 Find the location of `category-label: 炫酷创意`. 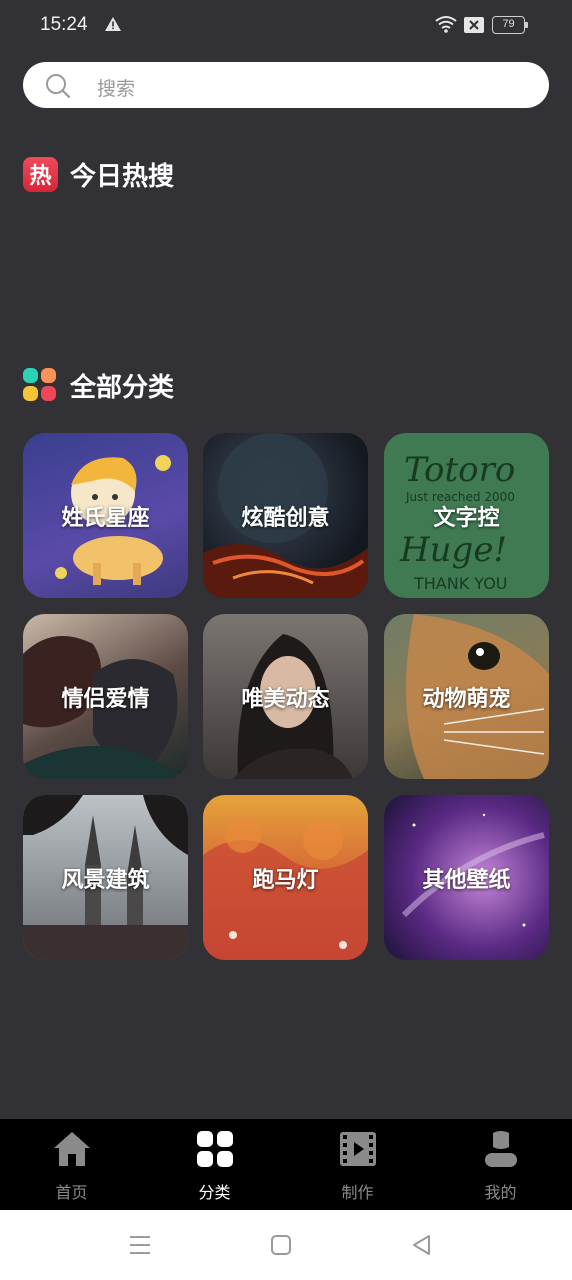

category-label: 炫酷创意 is located at coordinates (285, 518).